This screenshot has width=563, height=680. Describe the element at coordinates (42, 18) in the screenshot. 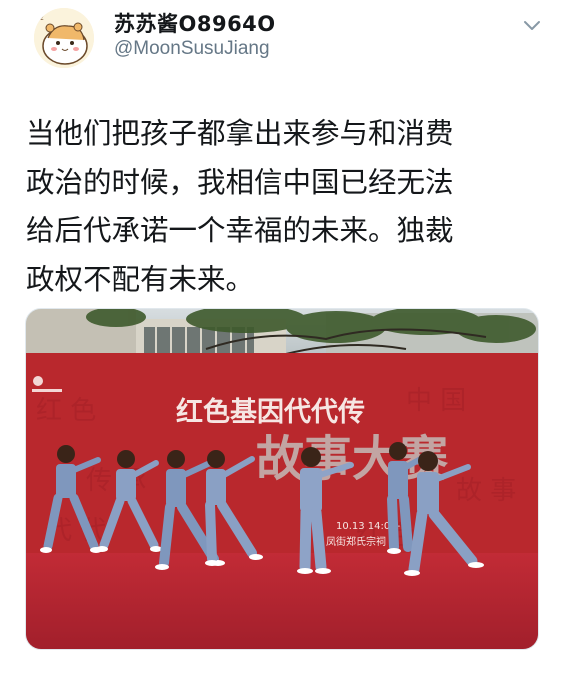

I see `svg-text: ε` at that location.